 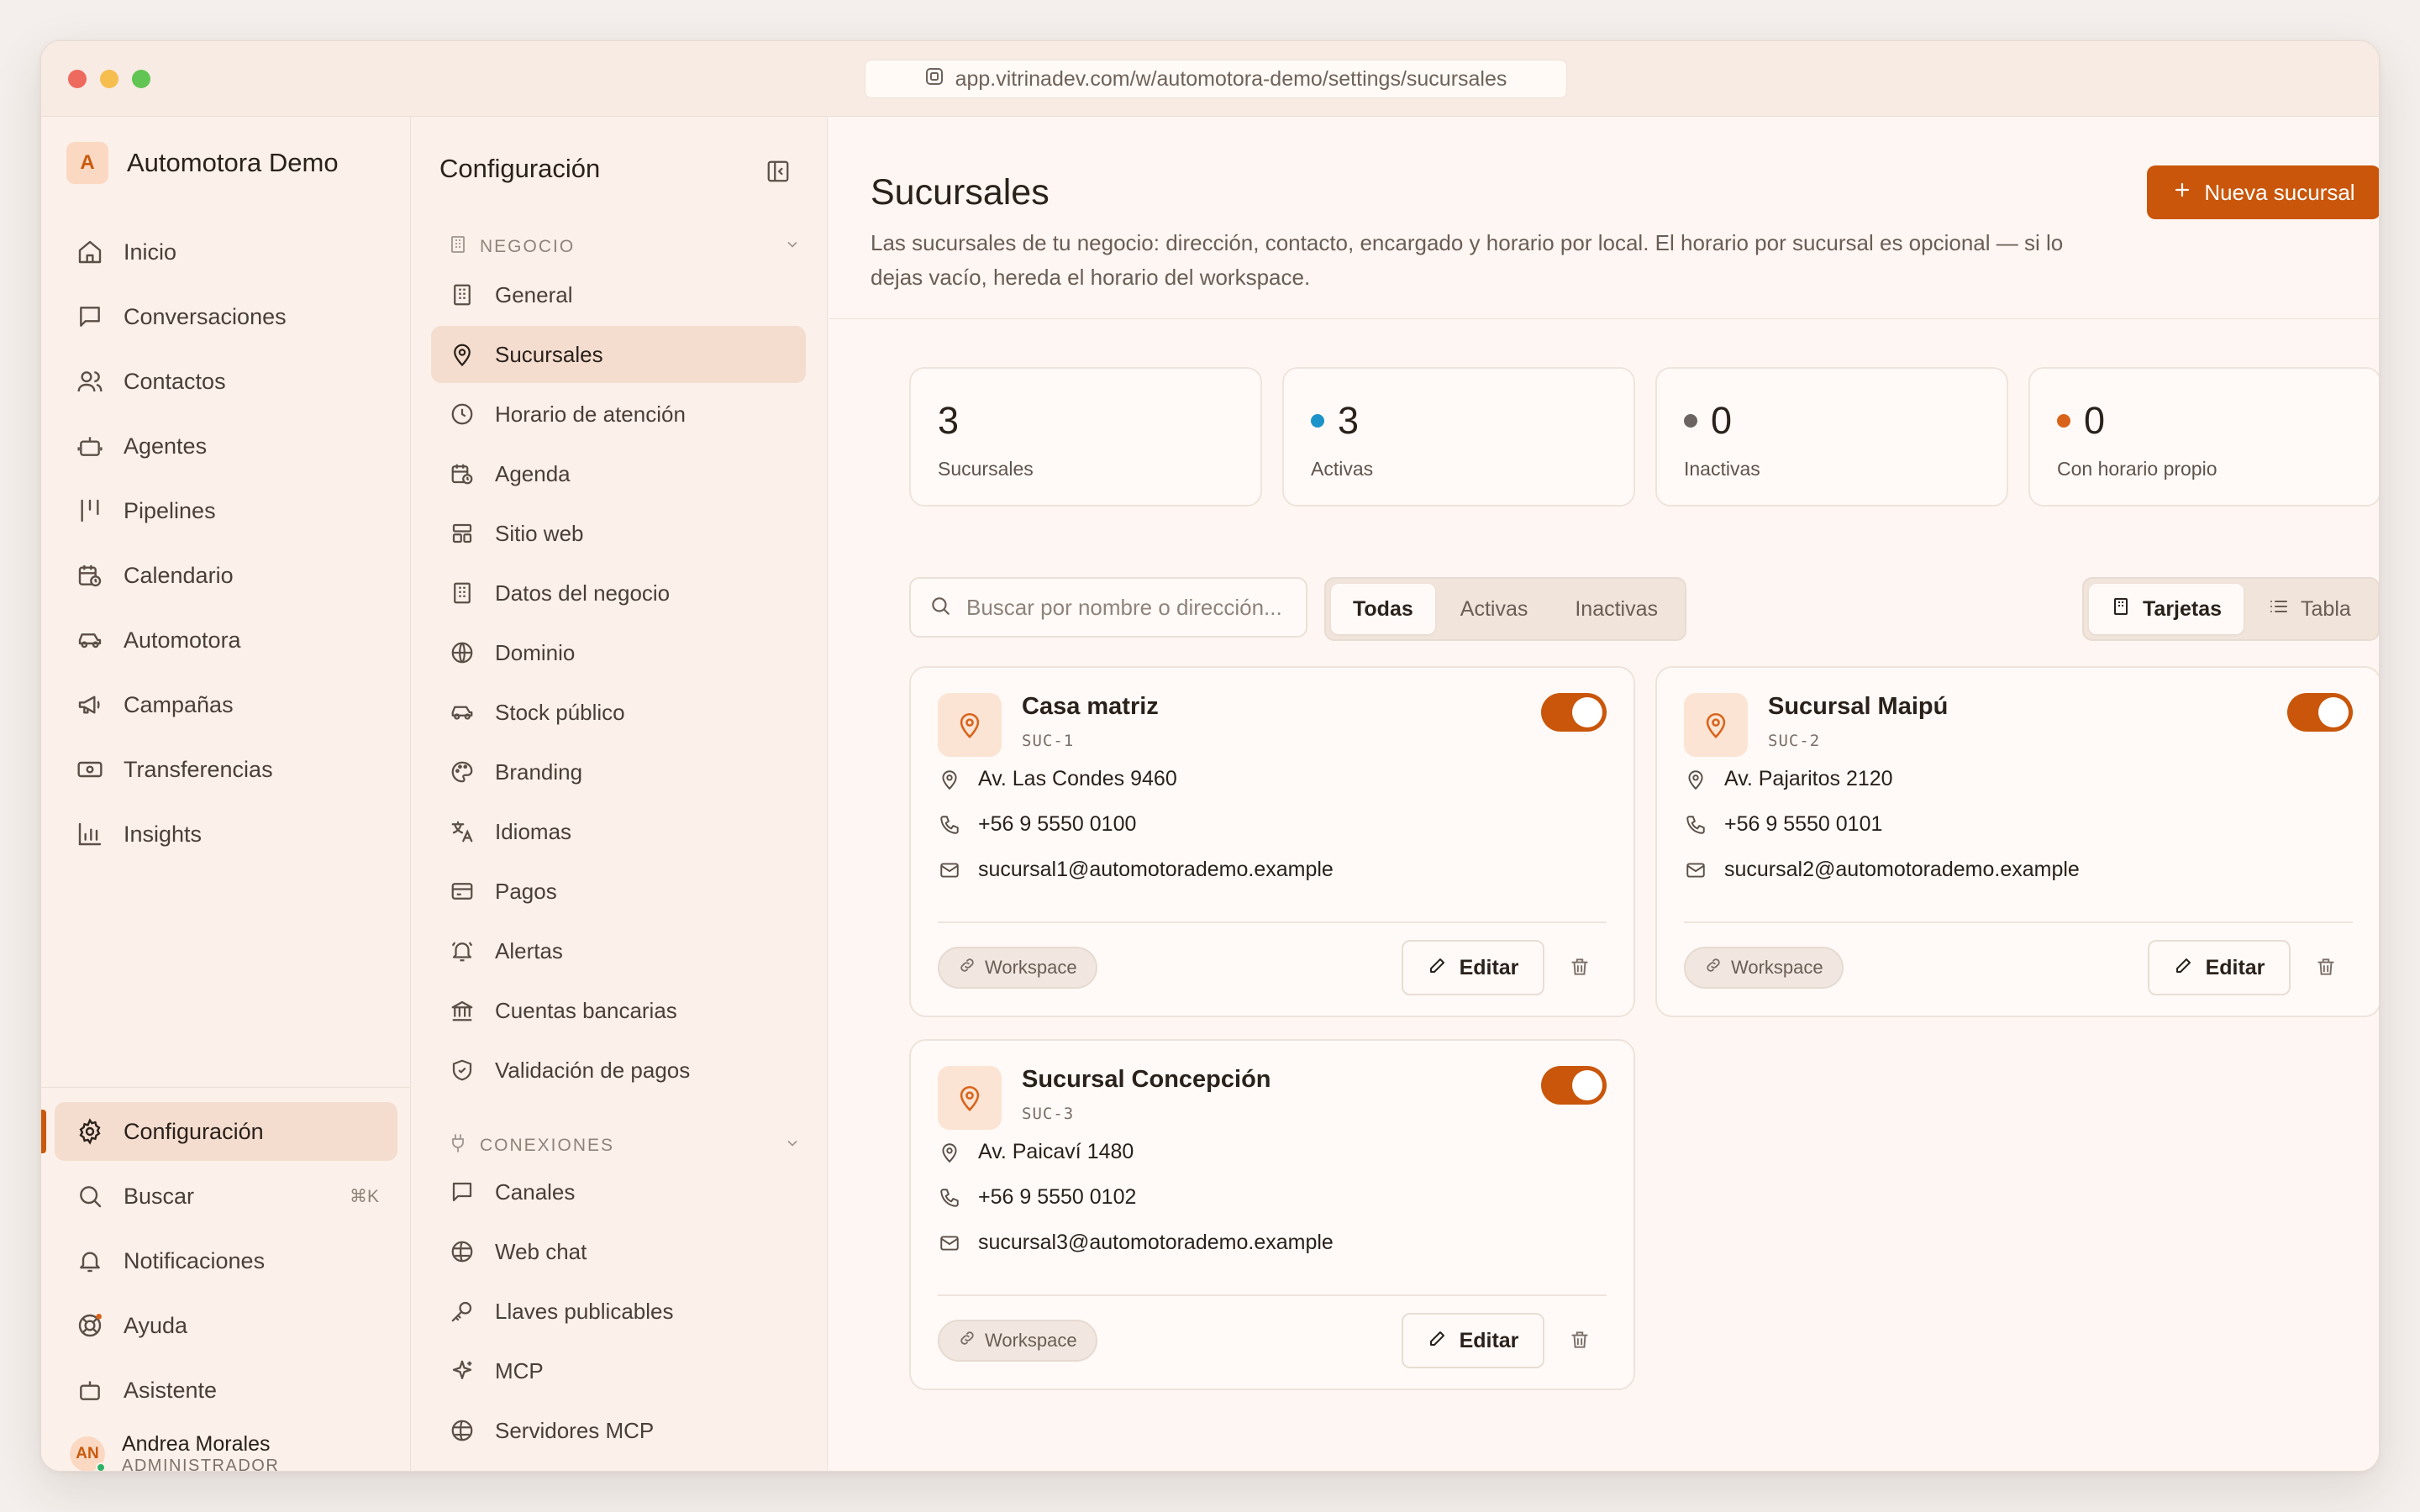 What do you see at coordinates (182, 640) in the screenshot?
I see `sidebar-item-label: Automotora` at bounding box center [182, 640].